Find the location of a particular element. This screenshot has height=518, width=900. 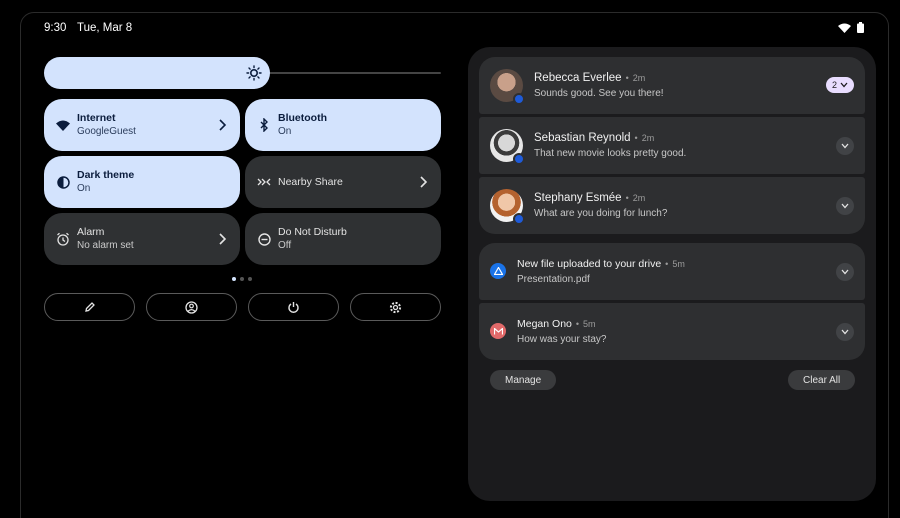

alarm-icon is located at coordinates (63, 239).